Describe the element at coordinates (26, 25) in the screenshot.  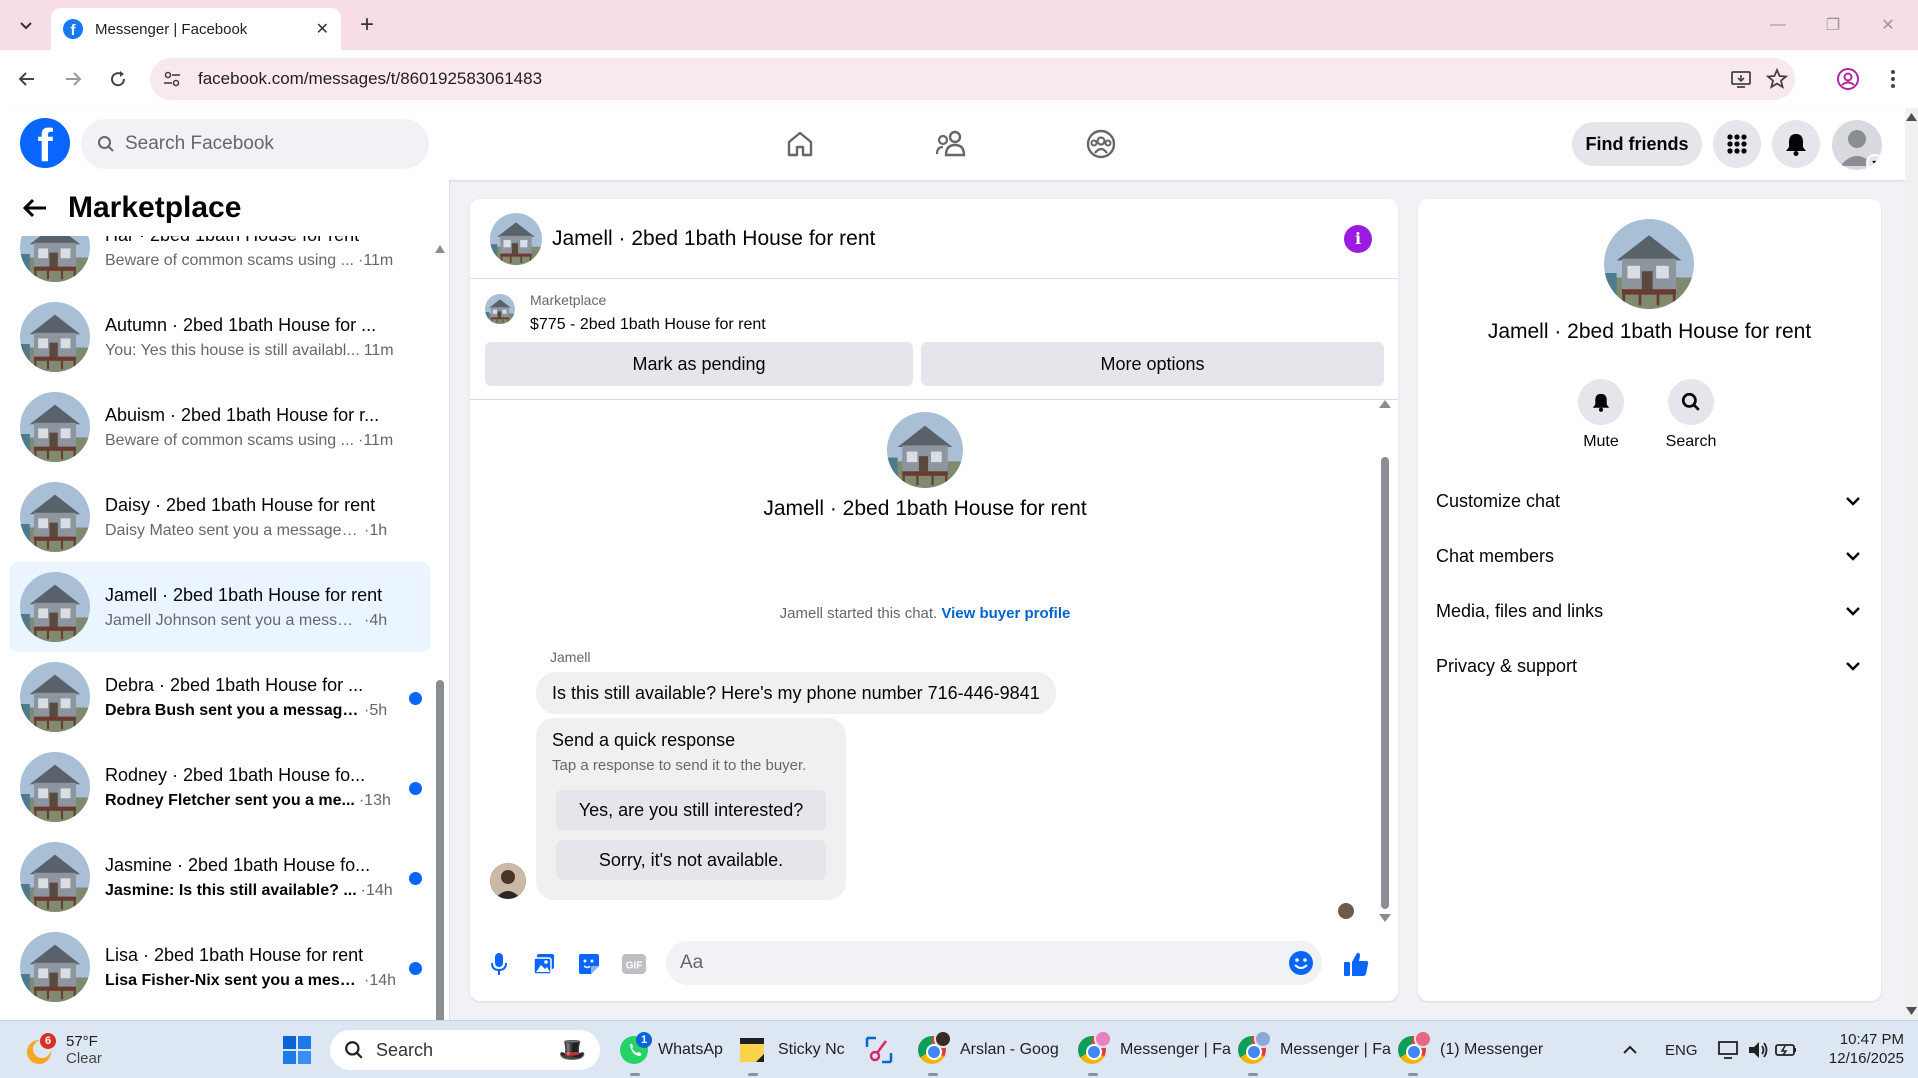
I see `tab-search-button` at that location.